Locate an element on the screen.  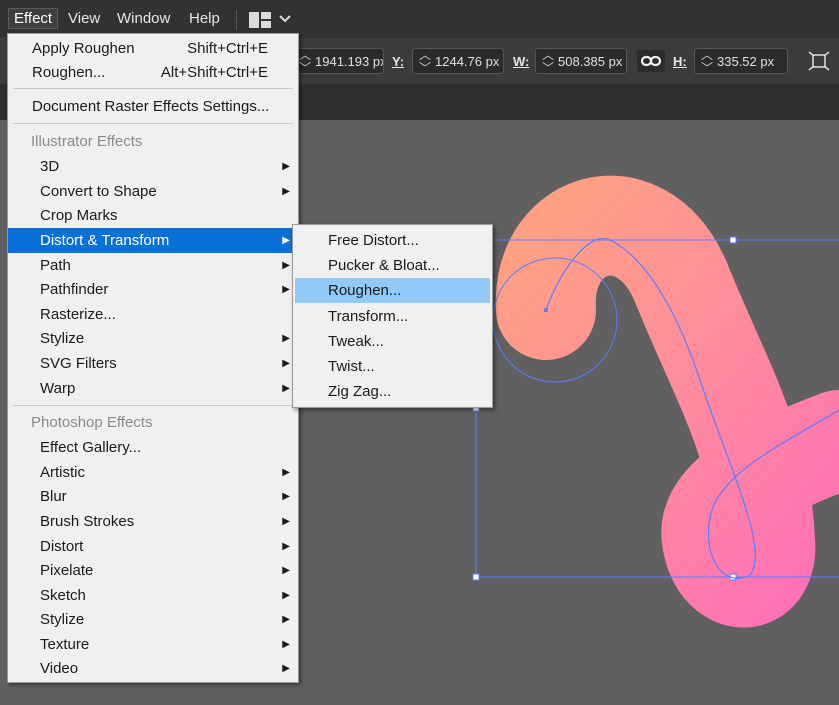
y-stepper-icon: ︿ ﹀ is located at coordinates (425, 61).